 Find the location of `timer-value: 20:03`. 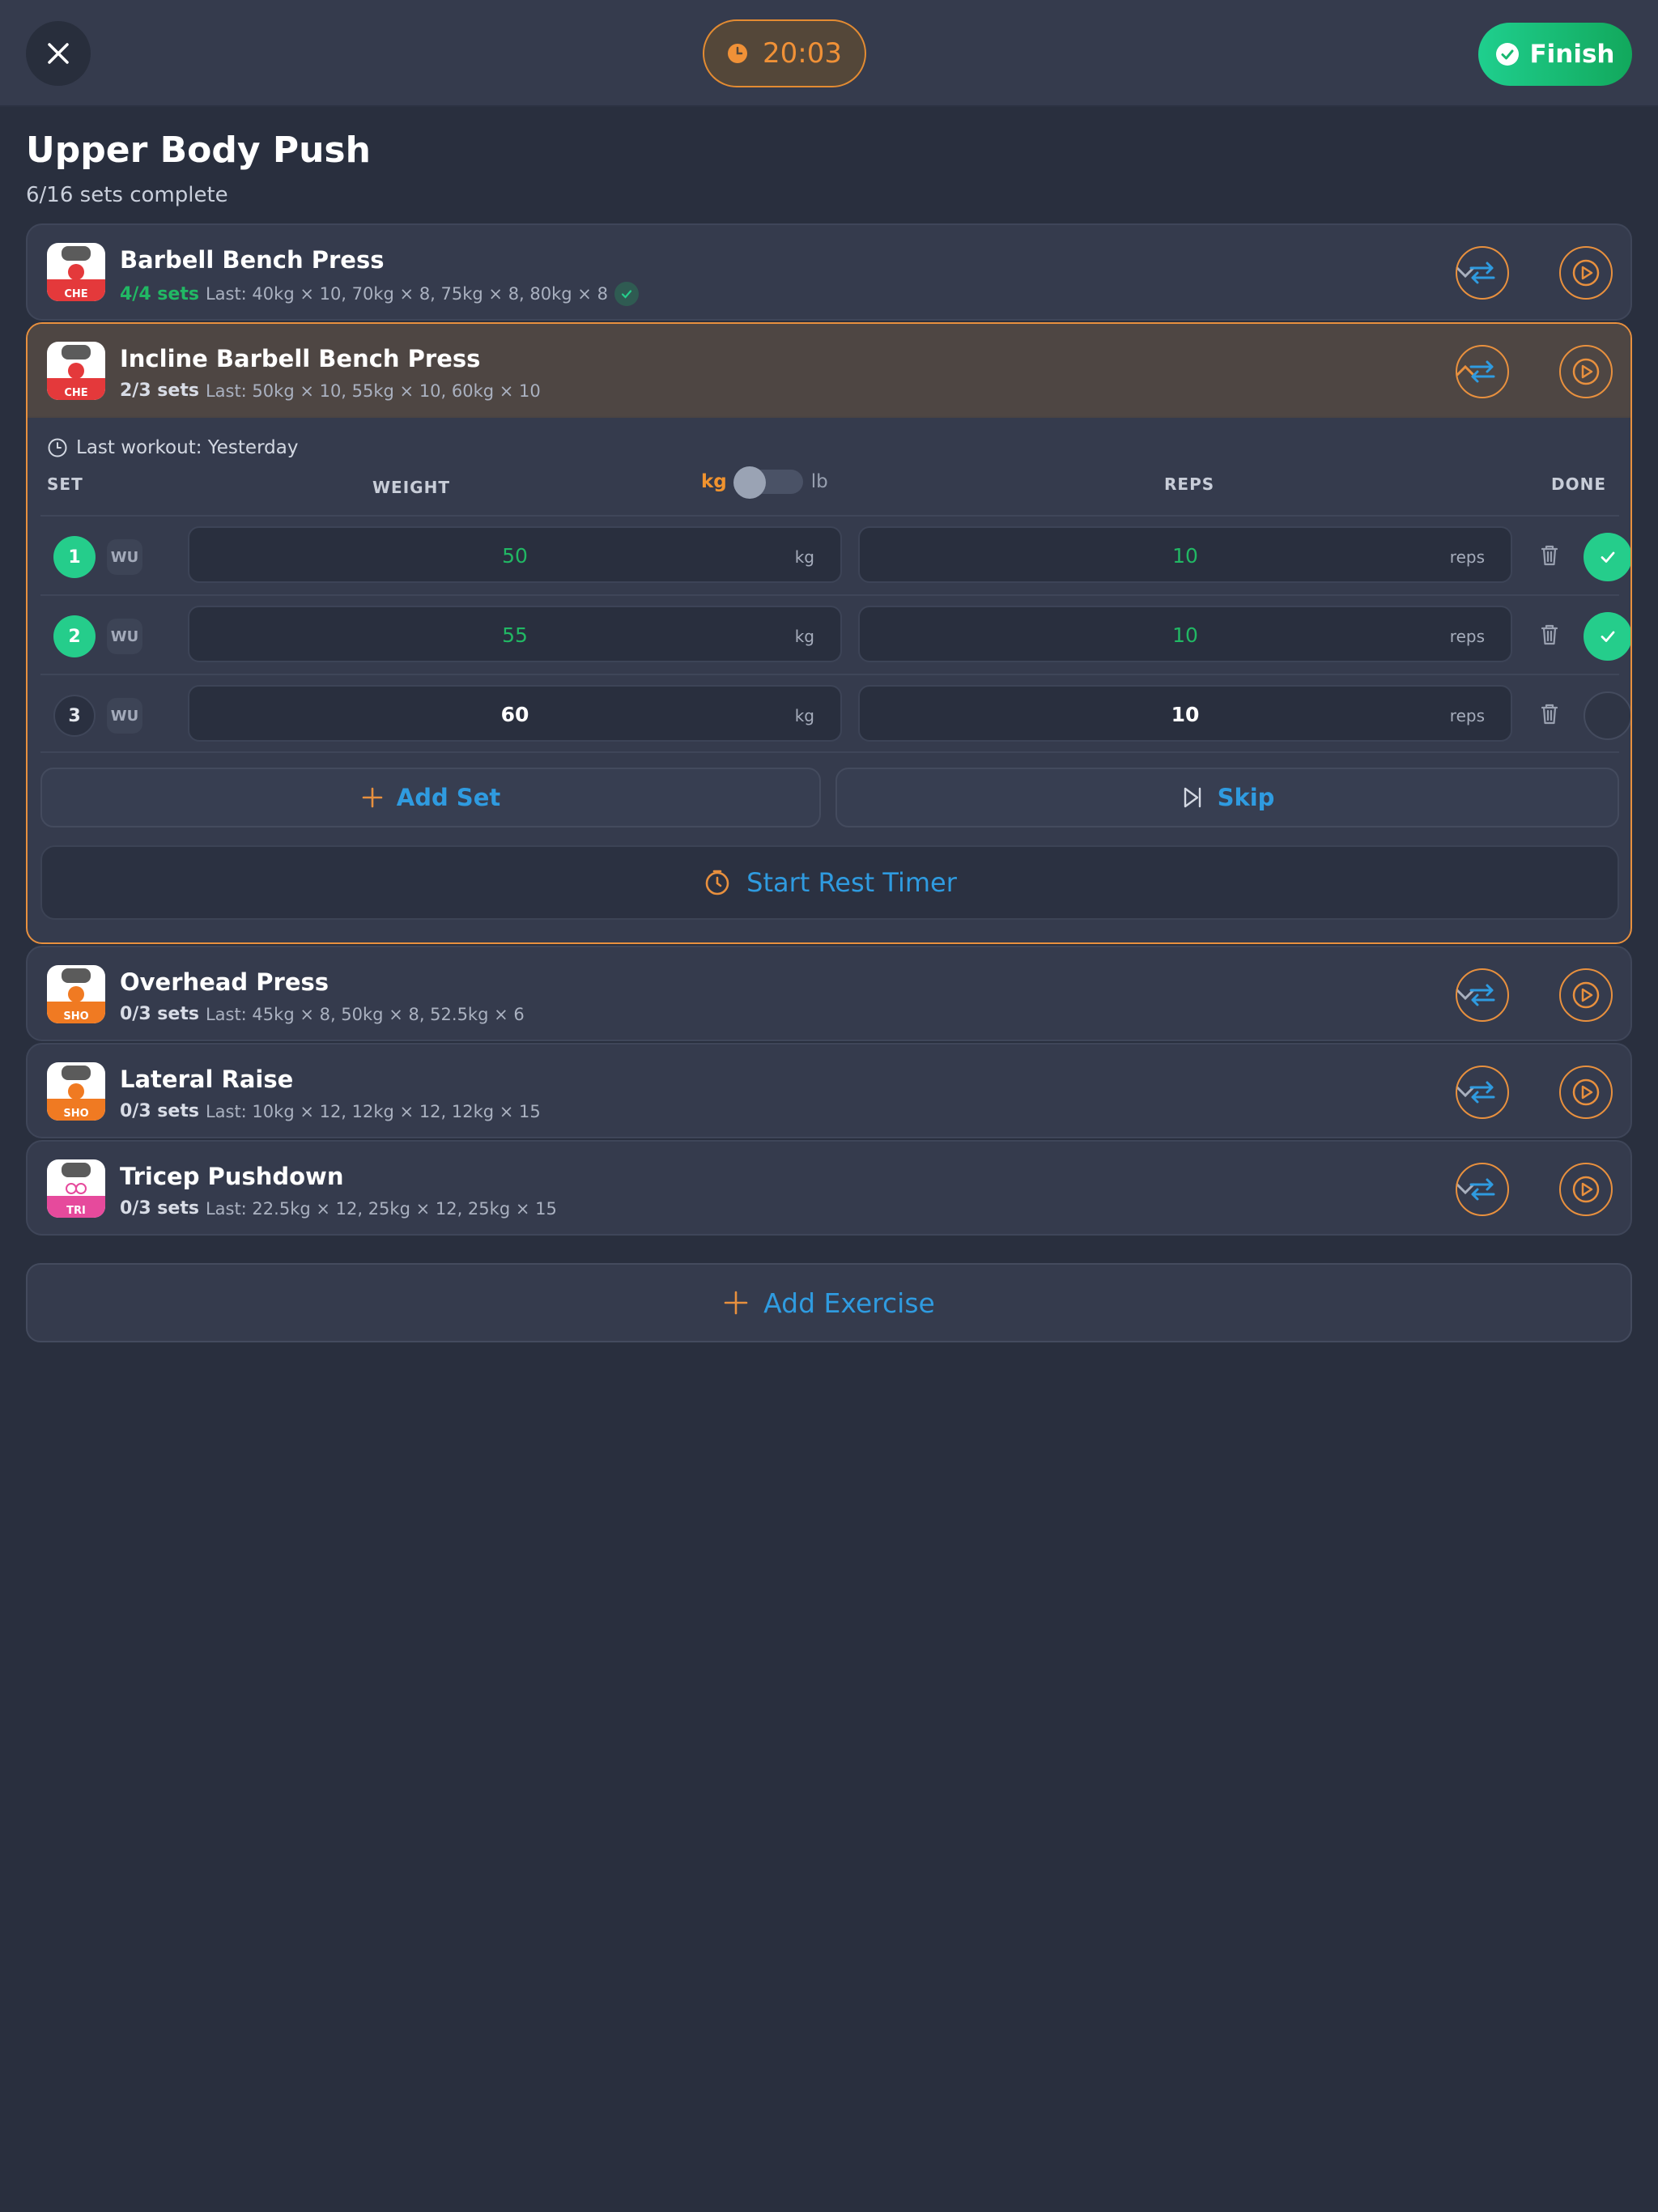

timer-value: 20:03 is located at coordinates (802, 54).